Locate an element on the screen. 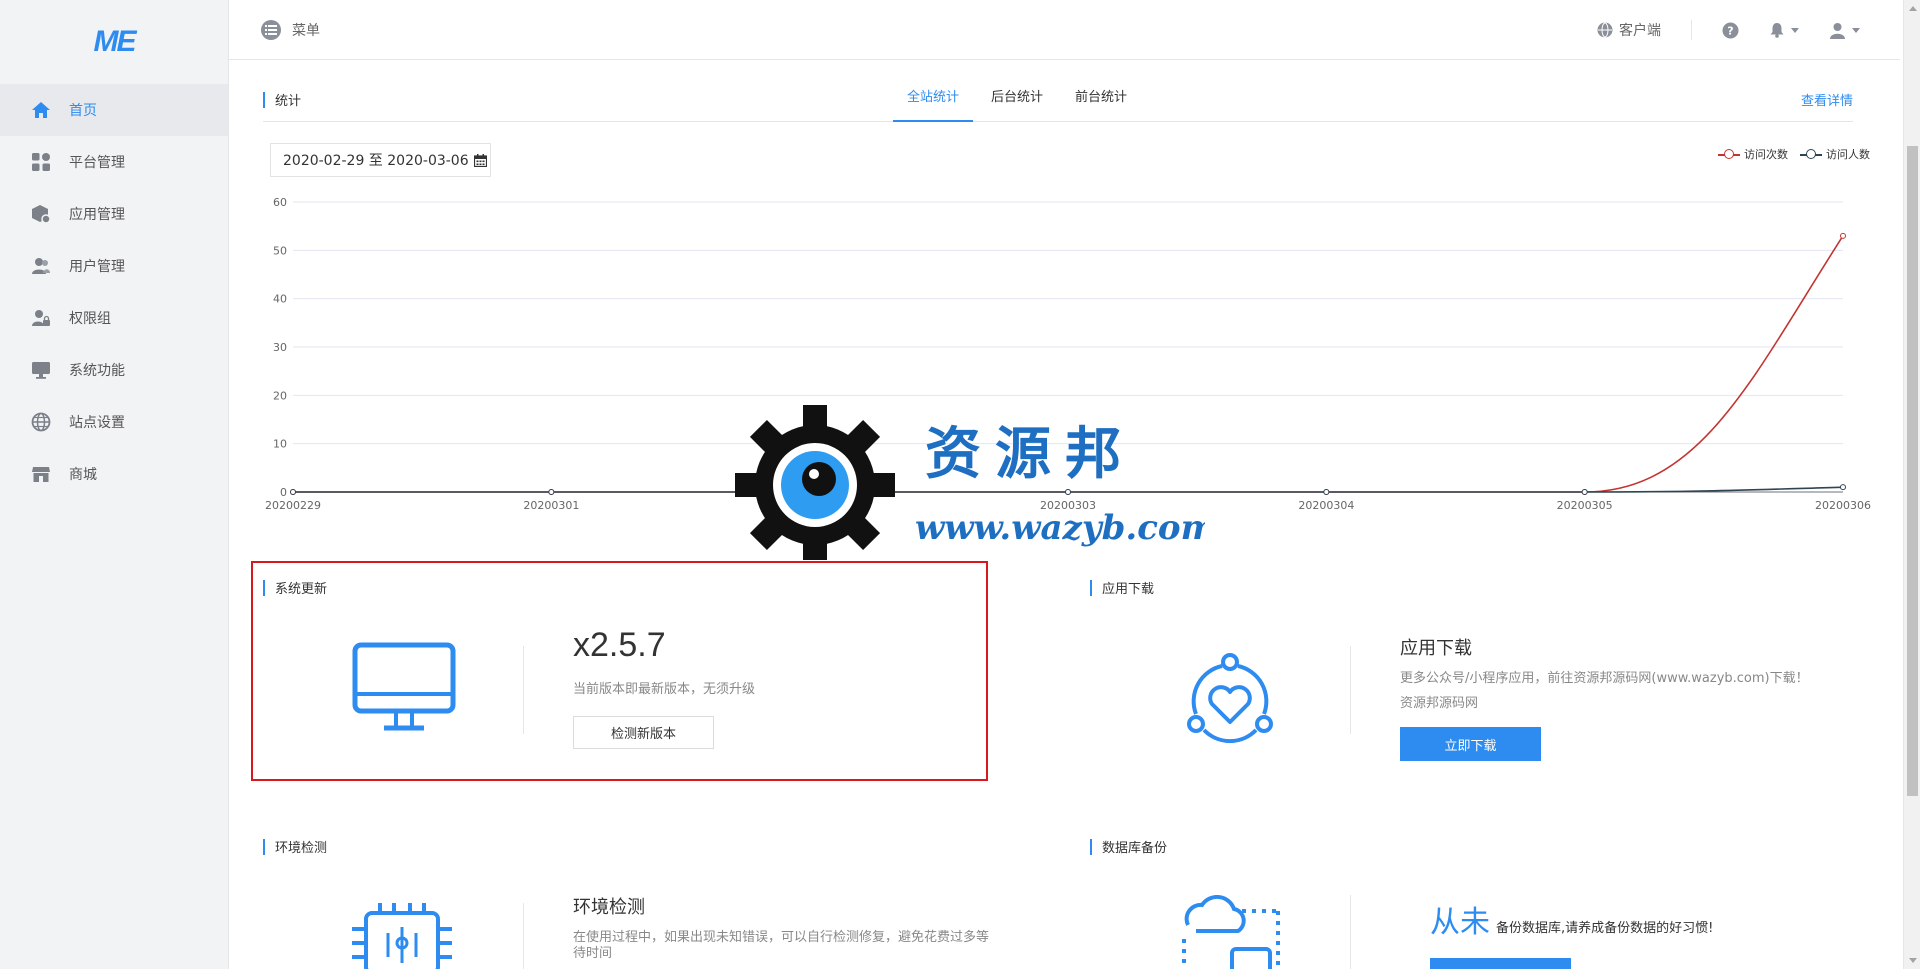 This screenshot has height=969, width=1920. stats-title: 统计 is located at coordinates (282, 99).